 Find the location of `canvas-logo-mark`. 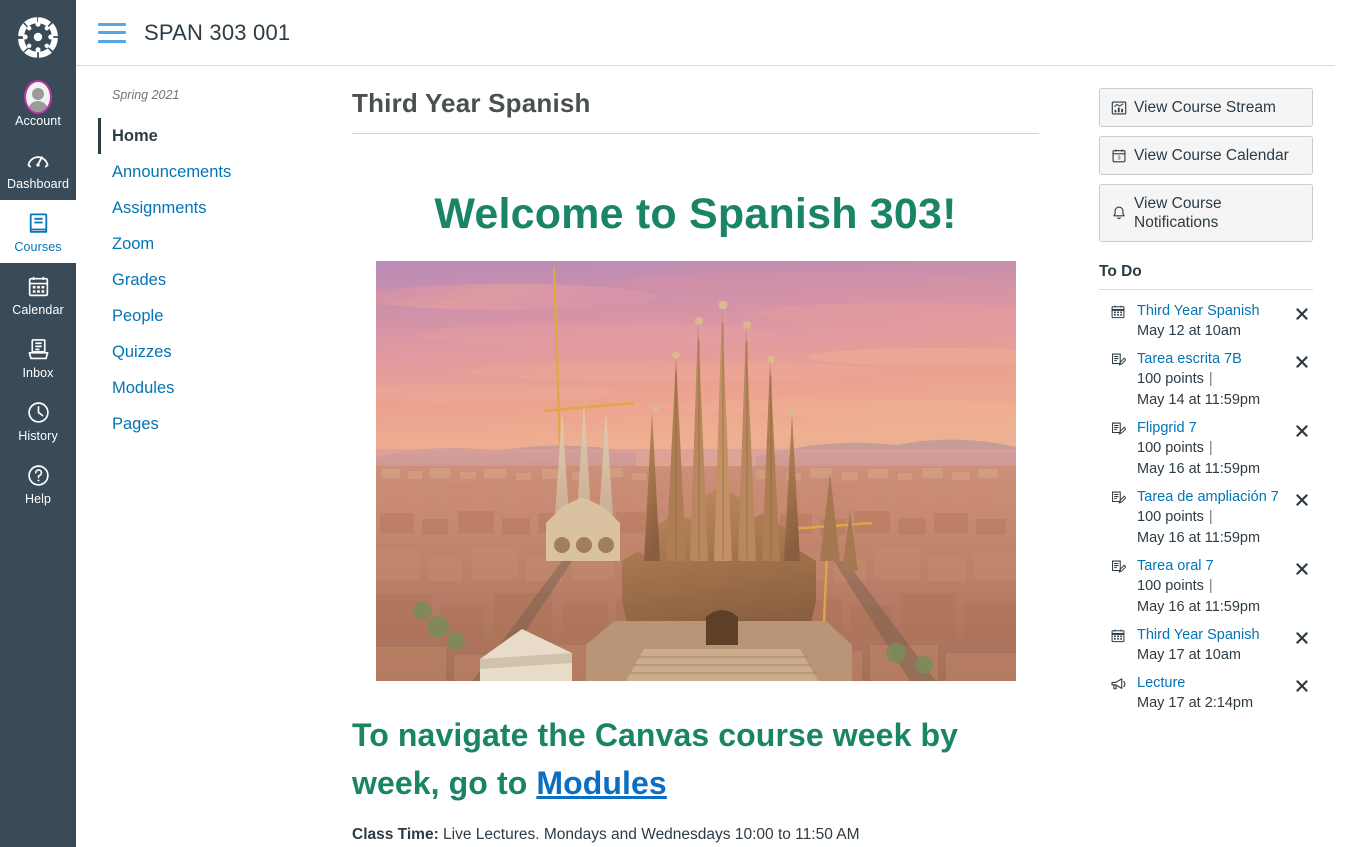

canvas-logo-mark is located at coordinates (38, 37).